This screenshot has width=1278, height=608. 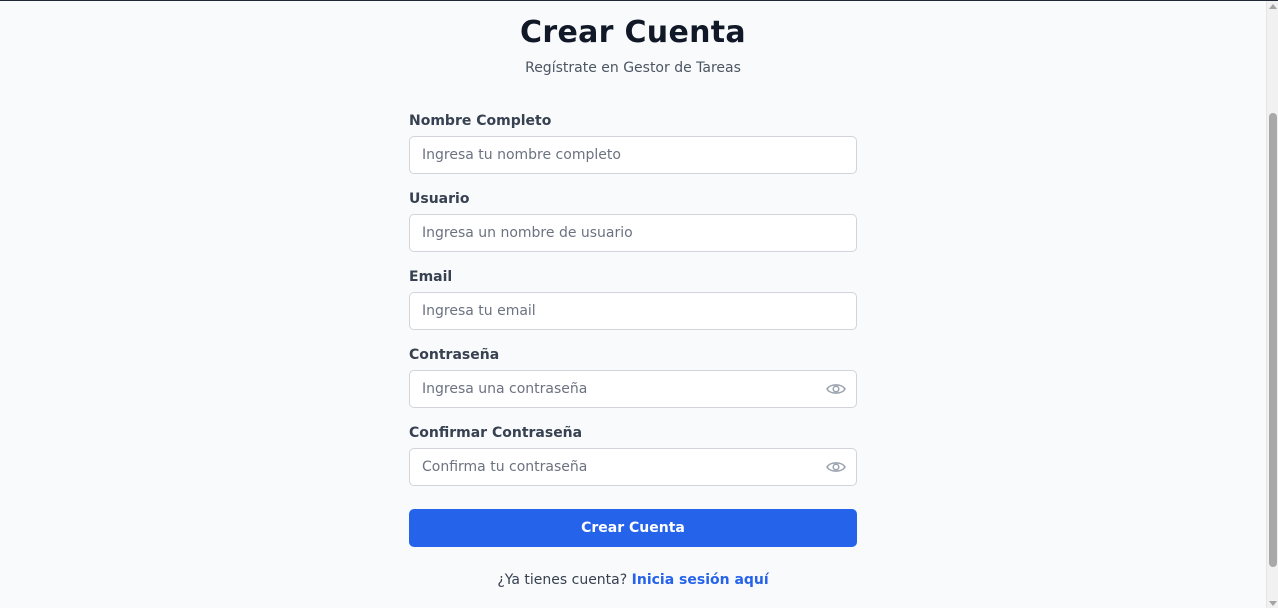 I want to click on email-input-wrap, so click(x=633, y=311).